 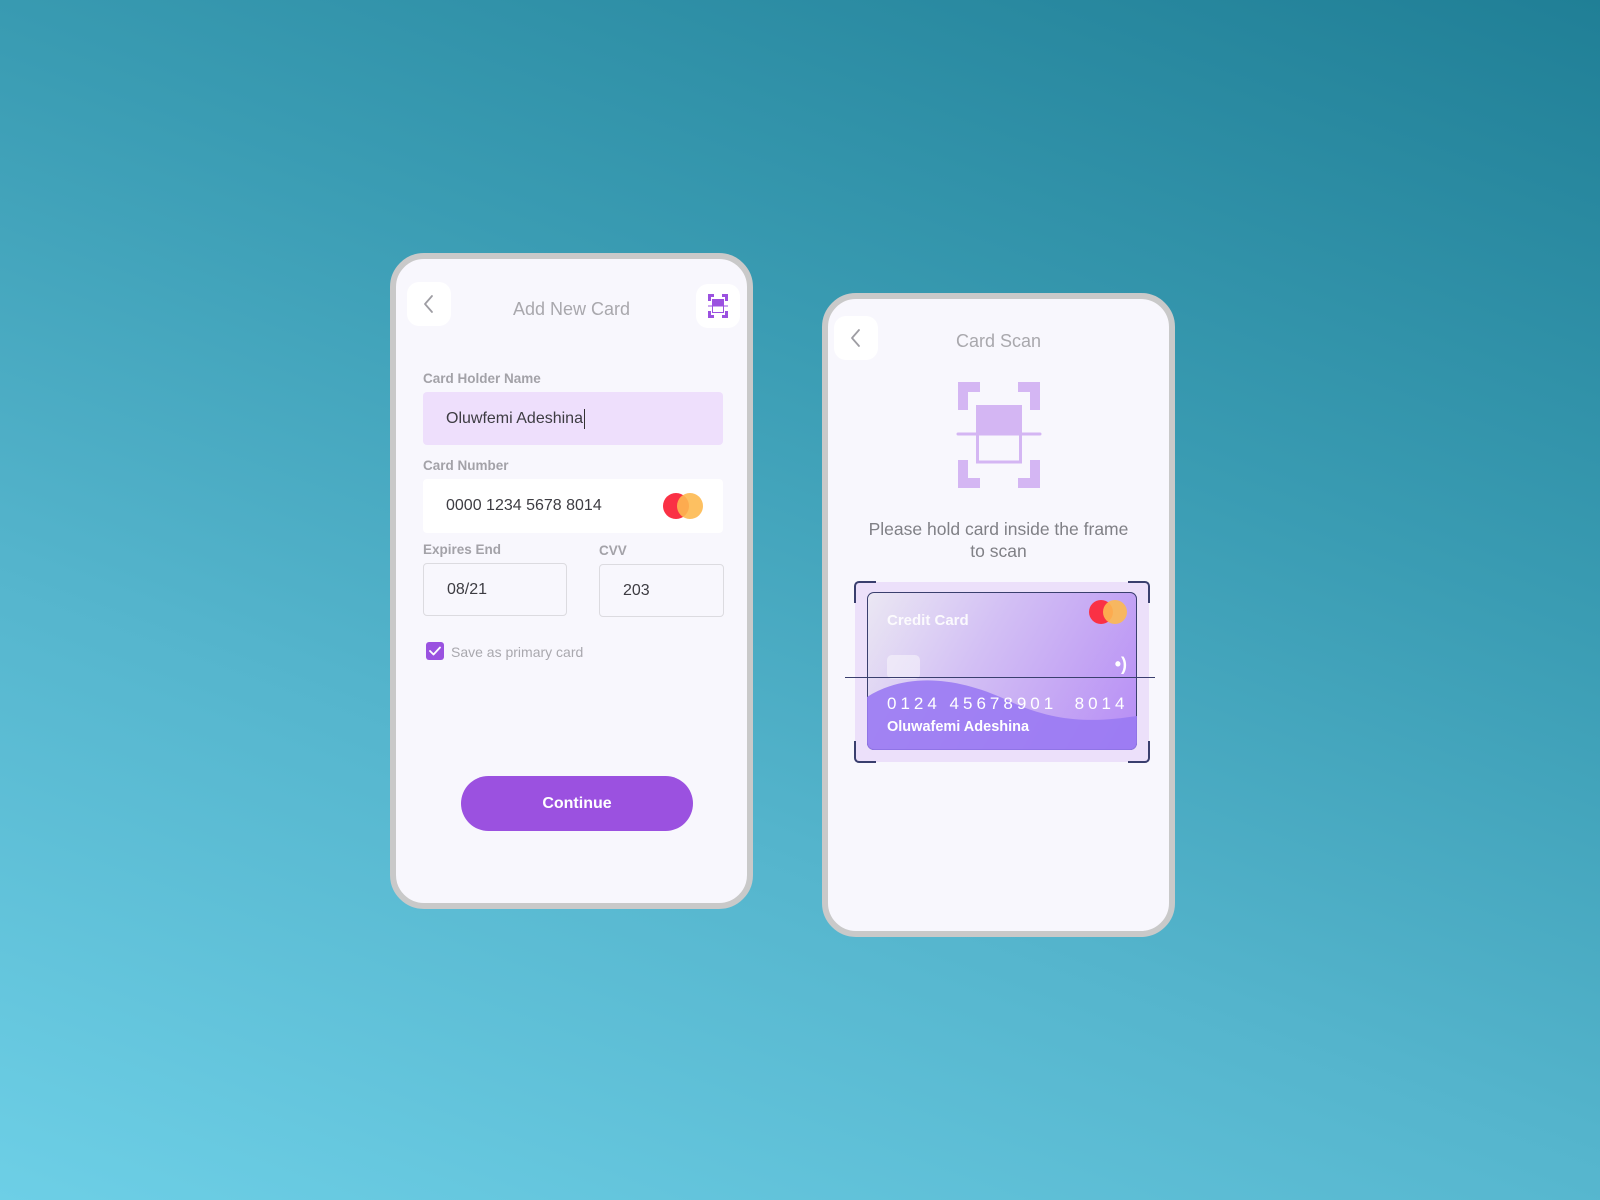 I want to click on card-number-label: Card Number, so click(x=466, y=465).